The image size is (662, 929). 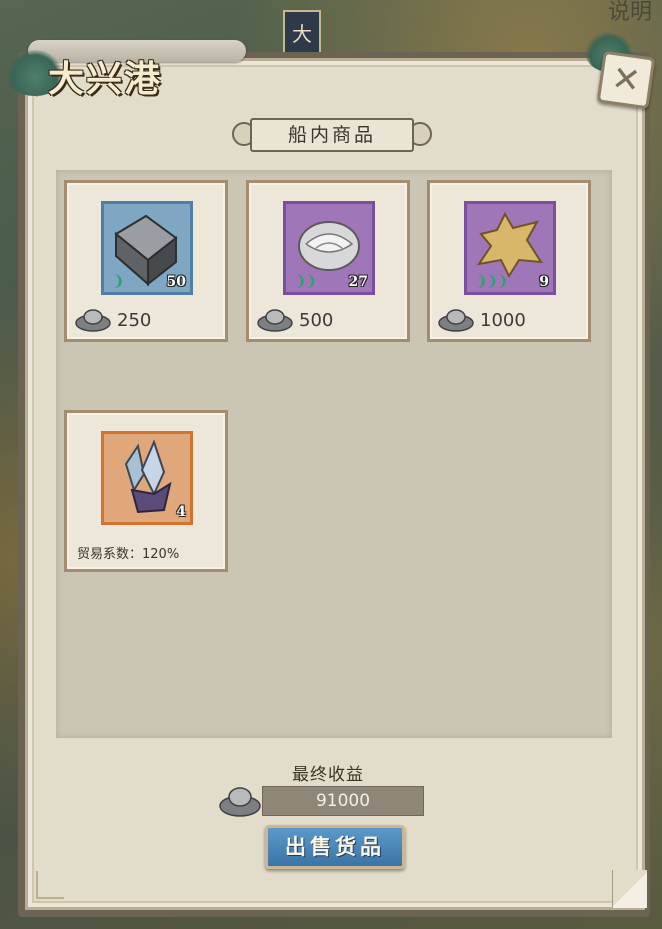 I want to click on item-count: 27, so click(x=358, y=282).